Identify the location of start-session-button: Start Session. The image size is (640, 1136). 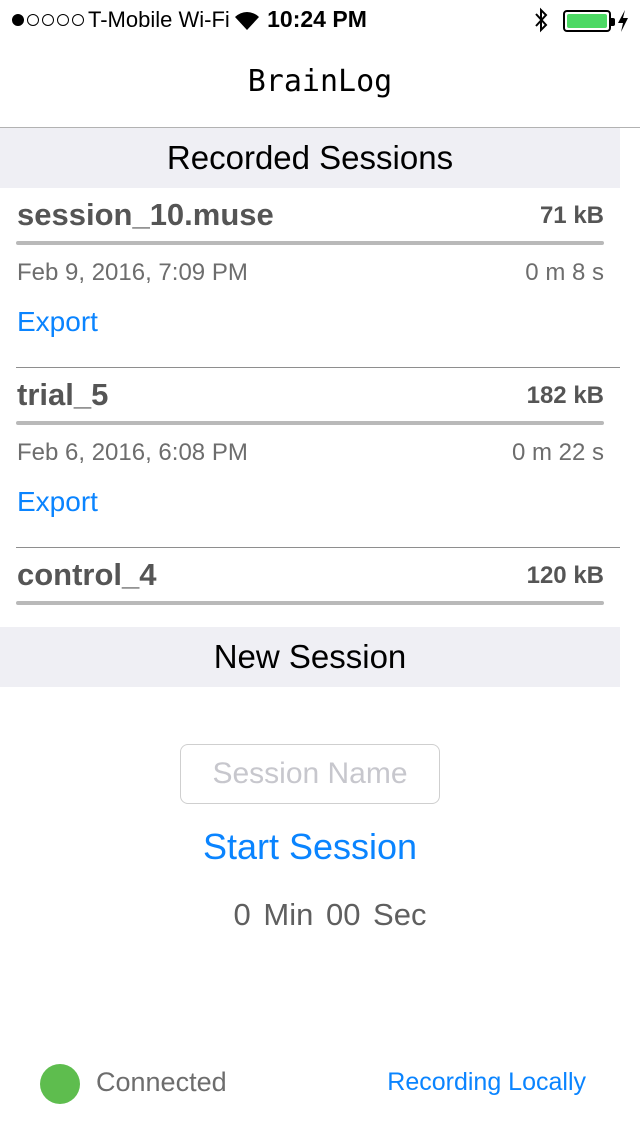
(310, 847).